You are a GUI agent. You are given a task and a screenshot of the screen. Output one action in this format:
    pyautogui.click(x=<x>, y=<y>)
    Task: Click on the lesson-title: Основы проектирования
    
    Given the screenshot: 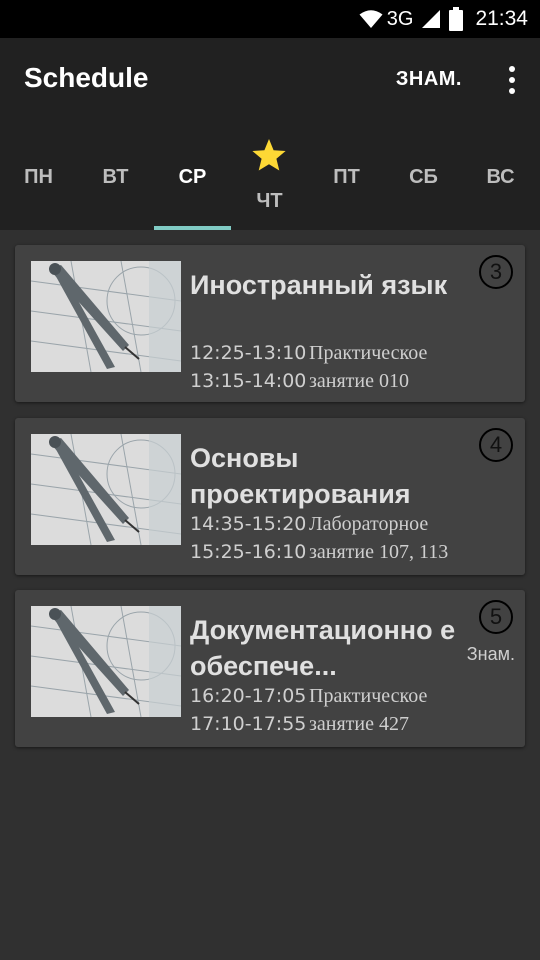 What is the action you would take?
    pyautogui.click(x=300, y=476)
    